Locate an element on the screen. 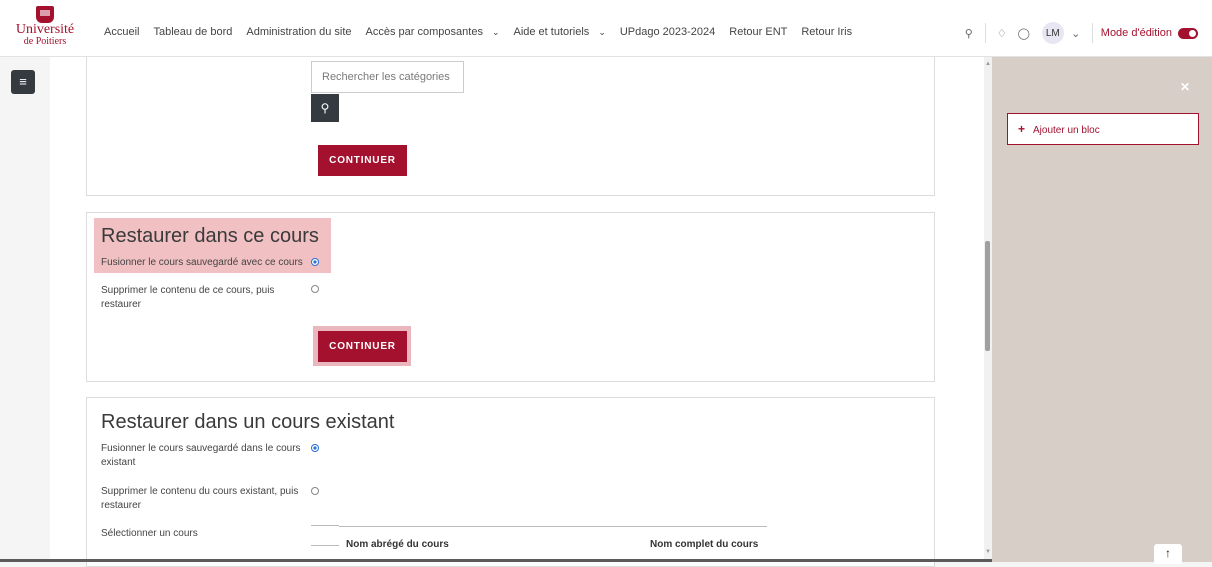 This screenshot has width=1212, height=567. navbar-actions: ⚲ ♢ ◯ LM ⌄ Mode d'édition is located at coordinates (1079, 33).